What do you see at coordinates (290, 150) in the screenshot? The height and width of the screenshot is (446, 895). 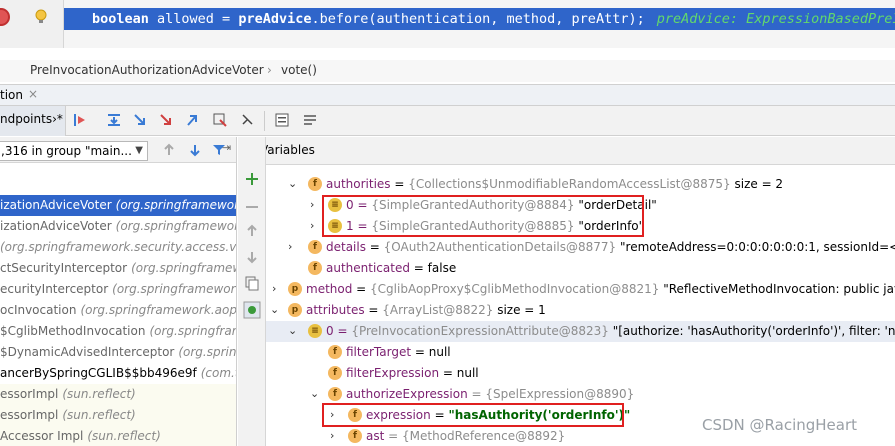 I see `variables-title: Variables` at bounding box center [290, 150].